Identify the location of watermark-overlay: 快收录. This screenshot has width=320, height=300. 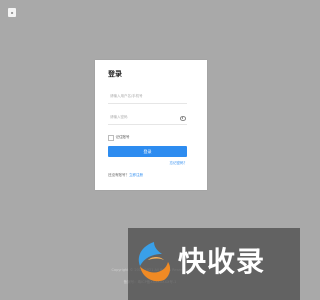
(214, 264).